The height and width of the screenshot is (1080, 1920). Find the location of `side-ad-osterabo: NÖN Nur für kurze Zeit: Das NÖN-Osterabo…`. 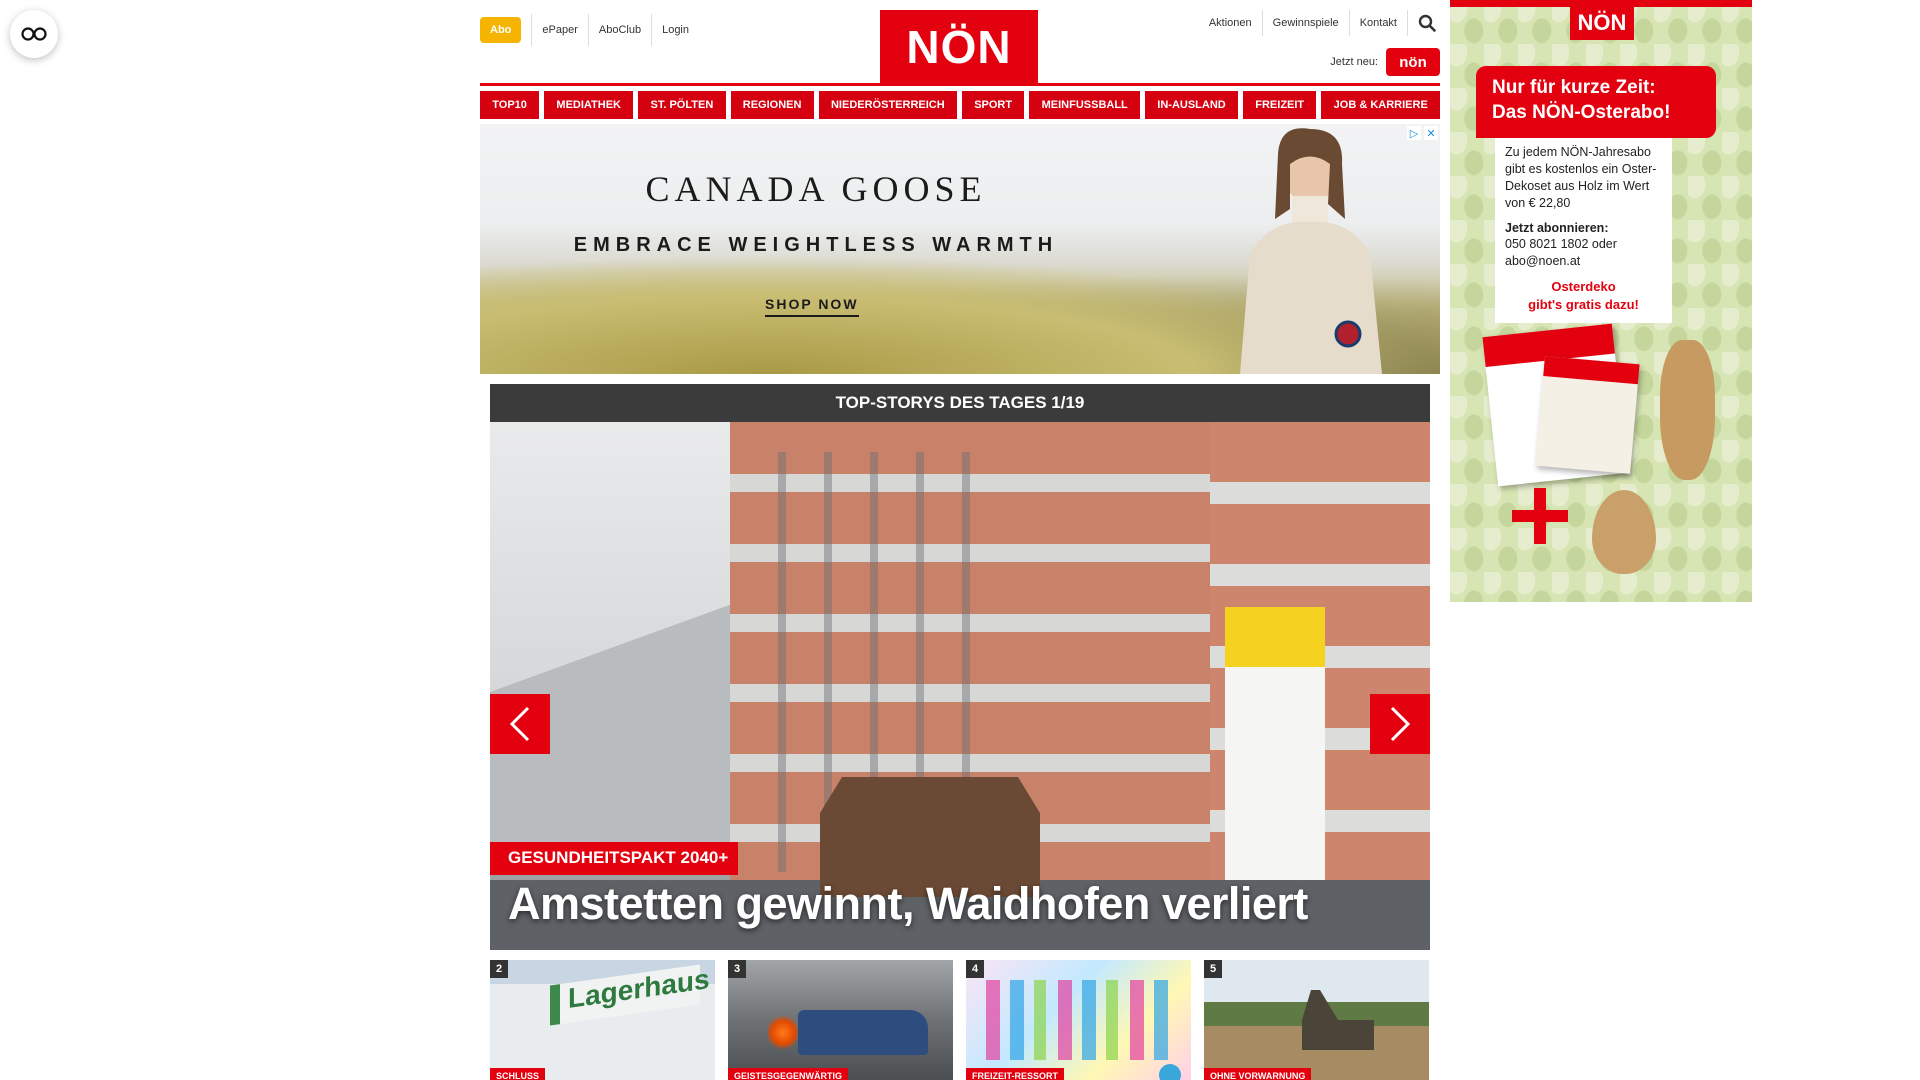

side-ad-osterabo: NÖN Nur für kurze Zeit: Das NÖN-Osterabo… is located at coordinates (1601, 301).